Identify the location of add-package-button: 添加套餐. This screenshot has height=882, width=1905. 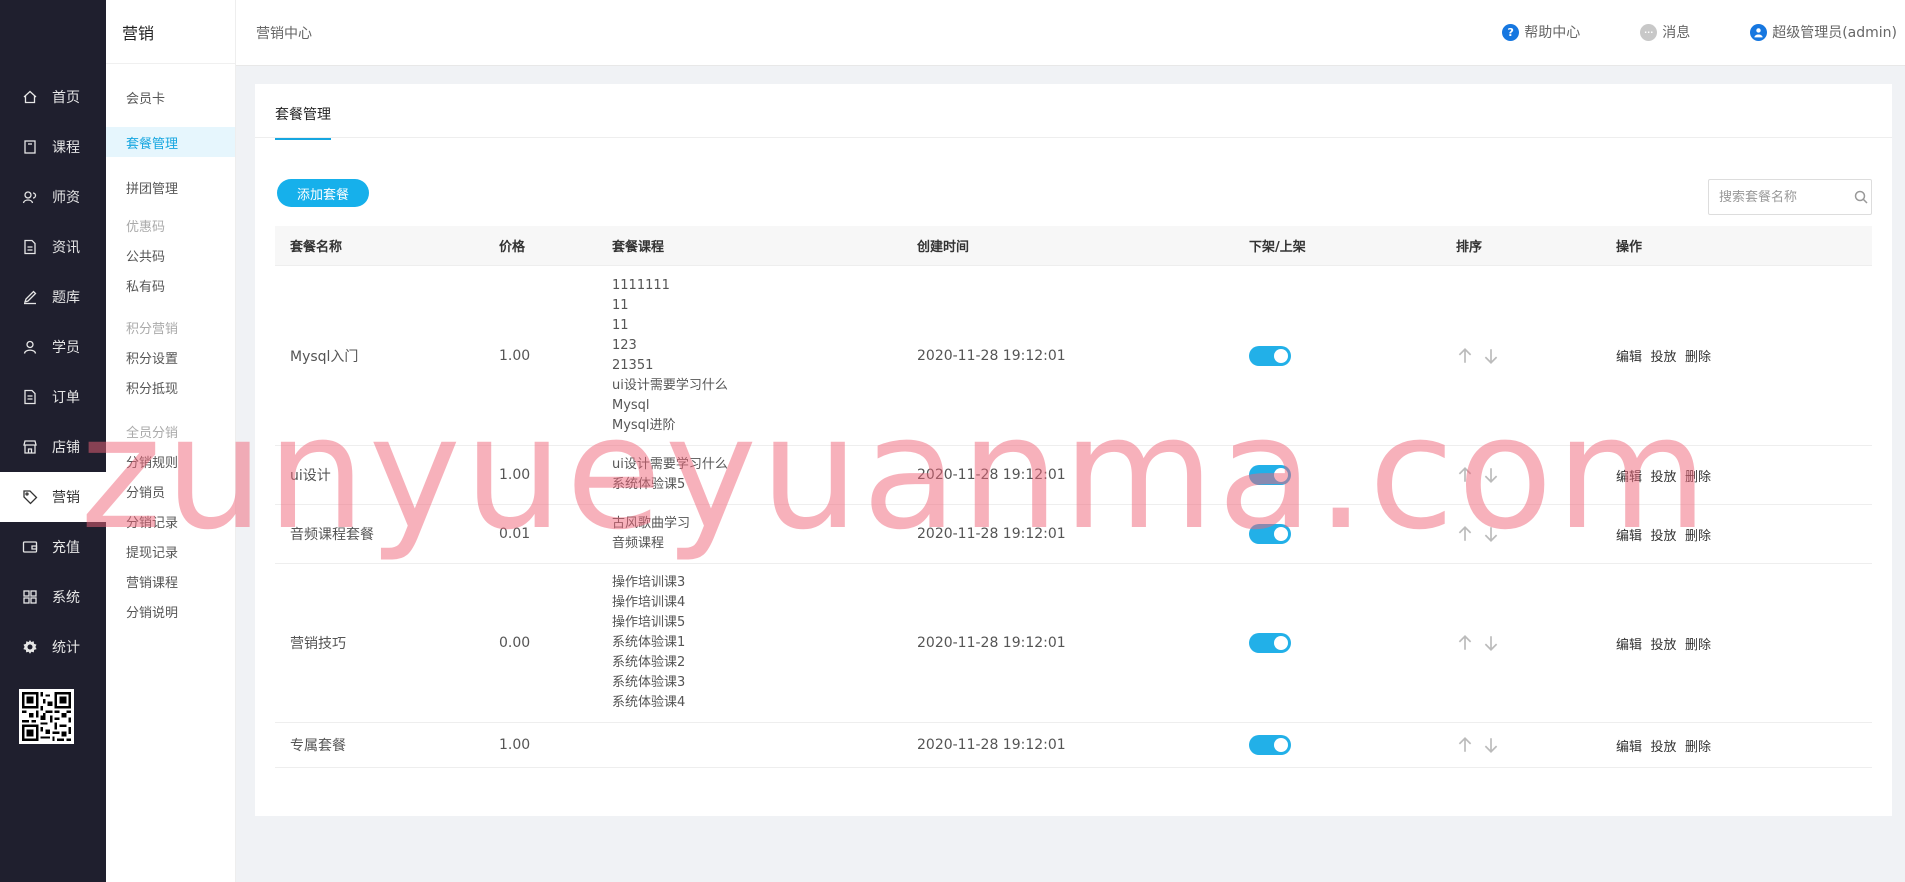
(323, 193).